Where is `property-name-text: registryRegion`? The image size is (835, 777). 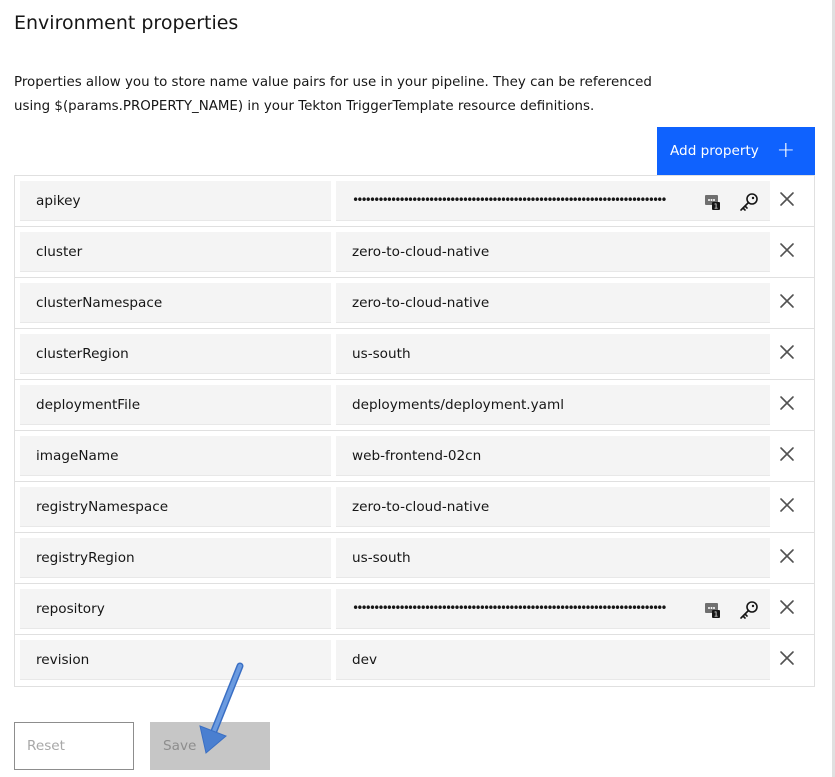
property-name-text: registryRegion is located at coordinates (85, 557).